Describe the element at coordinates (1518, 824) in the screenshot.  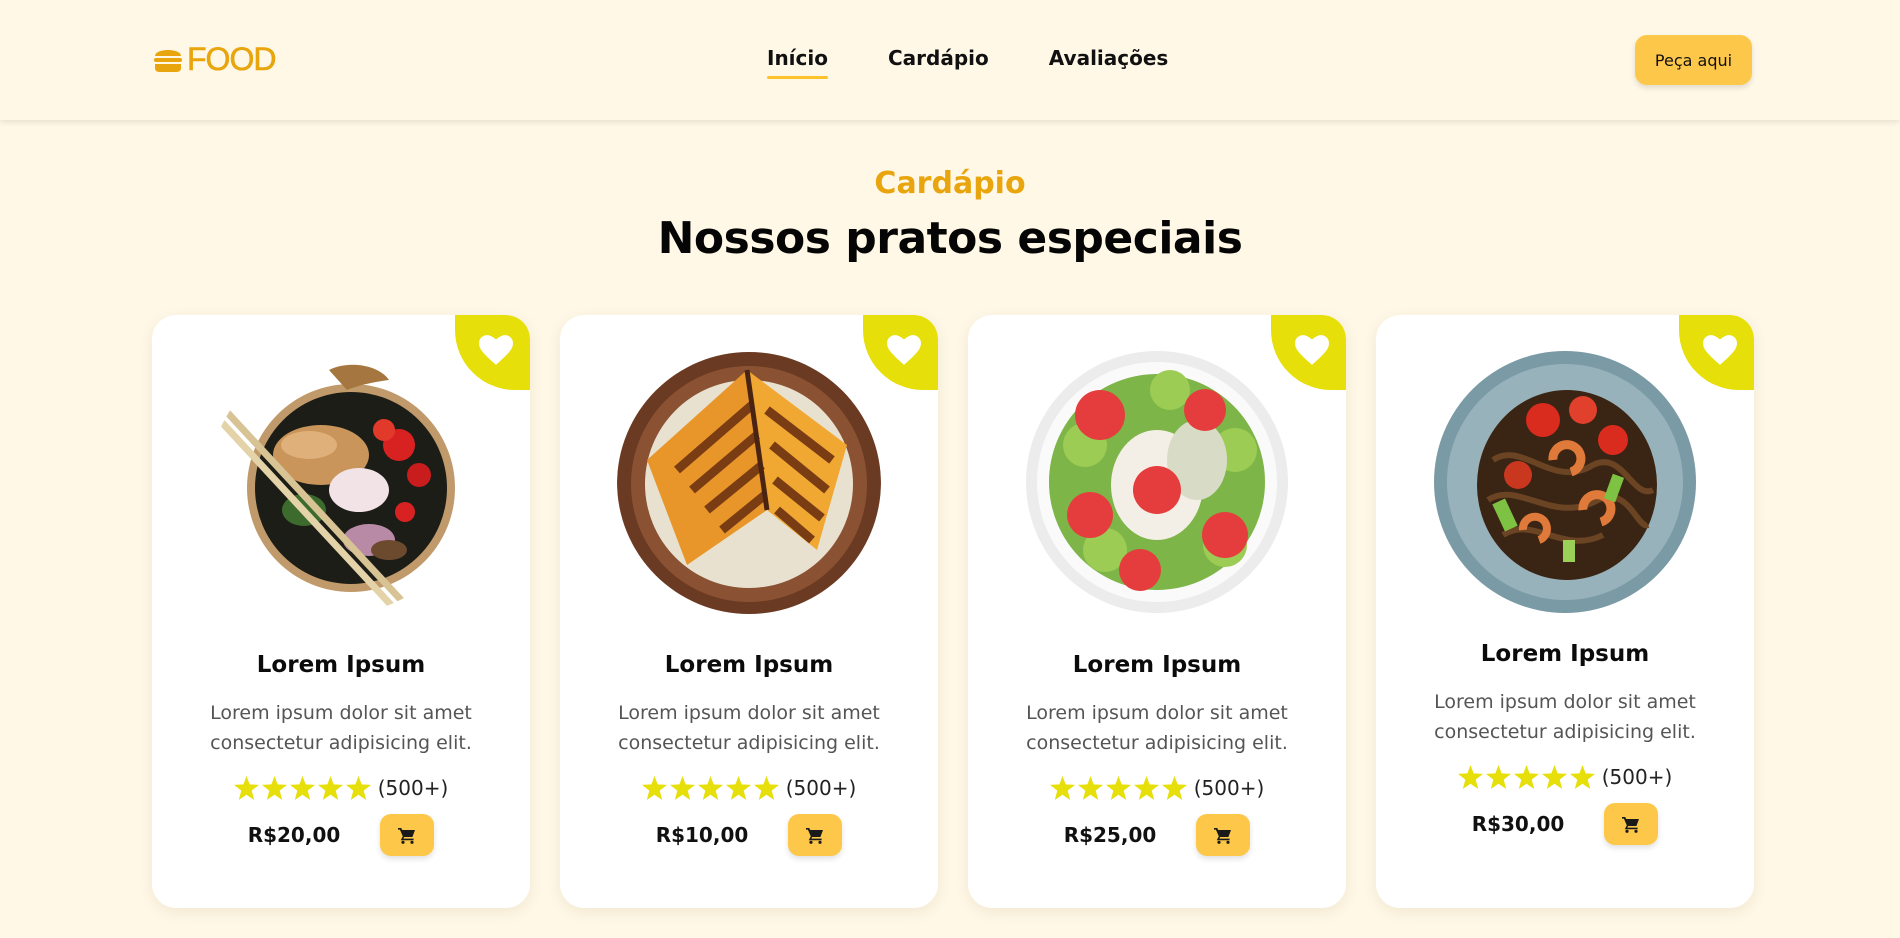
I see `product-price: R$30,00` at that location.